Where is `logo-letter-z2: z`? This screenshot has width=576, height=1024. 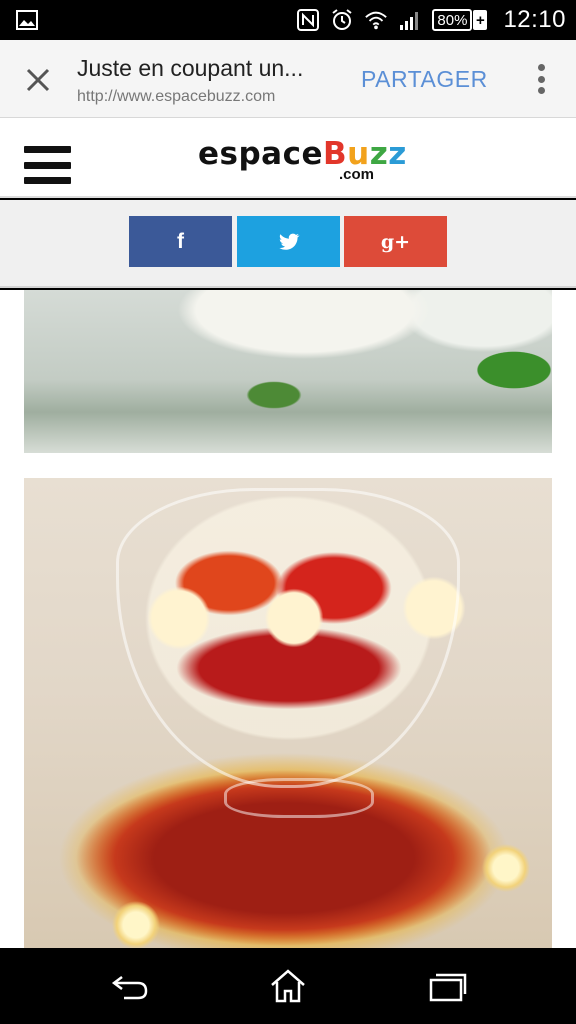 logo-letter-z2: z is located at coordinates (397, 154).